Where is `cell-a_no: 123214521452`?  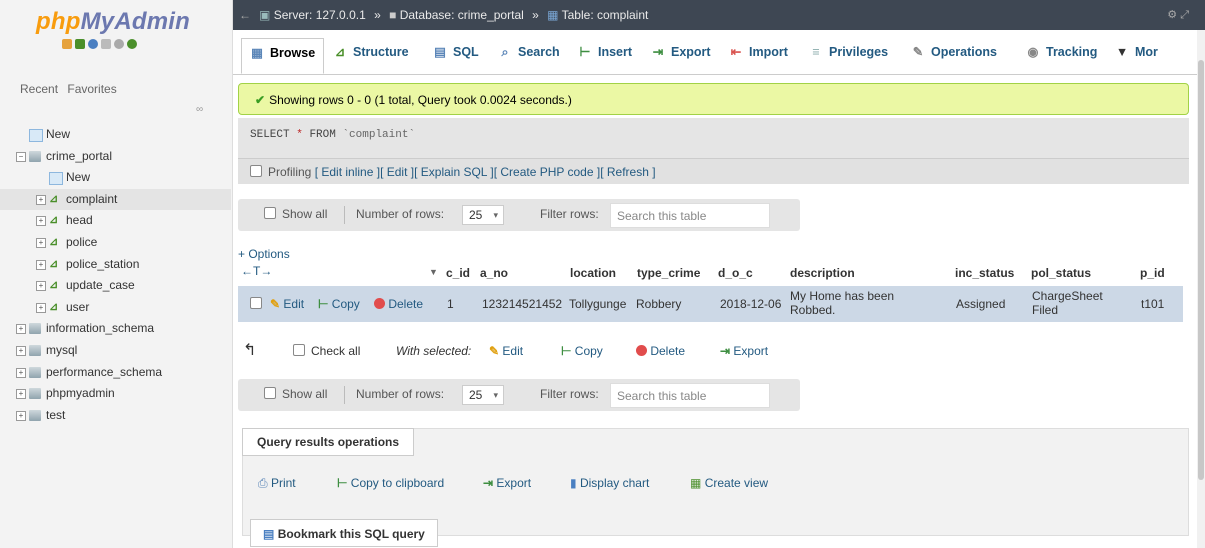 cell-a_no: 123214521452 is located at coordinates (522, 304).